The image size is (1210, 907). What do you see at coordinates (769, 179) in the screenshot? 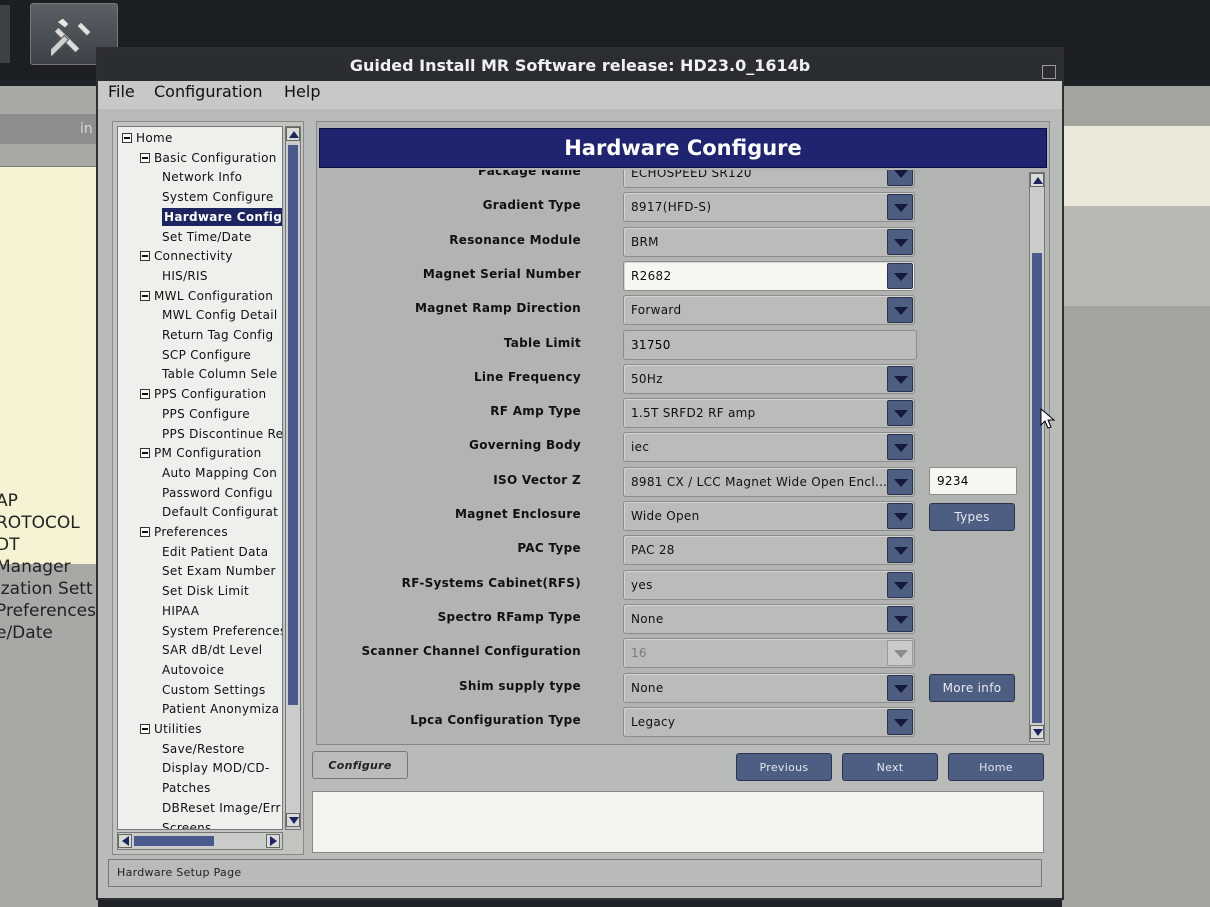
I see `field-dropdown: ECHOSPEED SR120` at bounding box center [769, 179].